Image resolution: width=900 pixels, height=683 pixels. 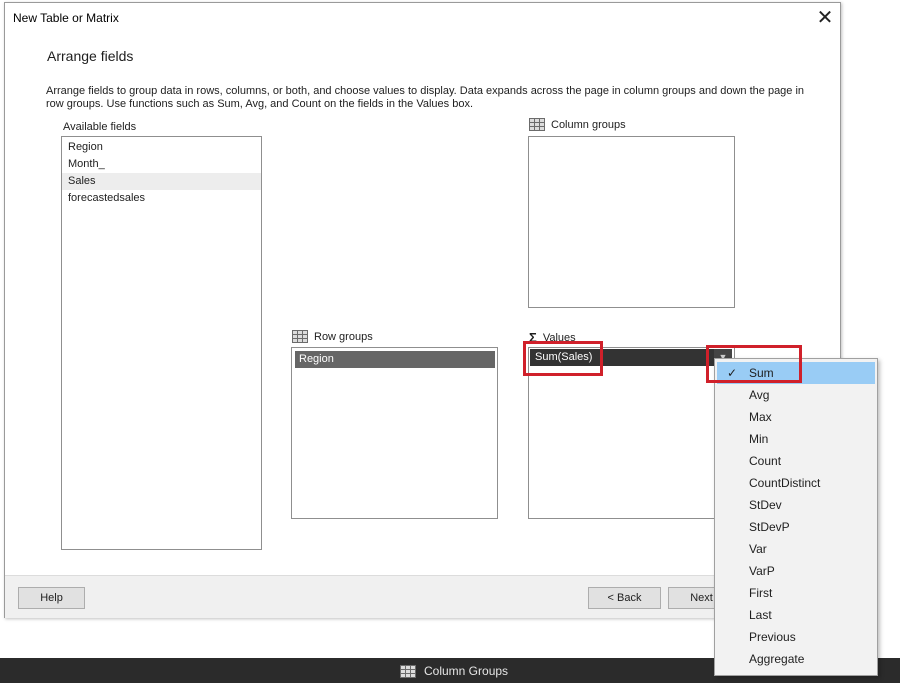 I want to click on field-item-region: Region, so click(x=161, y=147).